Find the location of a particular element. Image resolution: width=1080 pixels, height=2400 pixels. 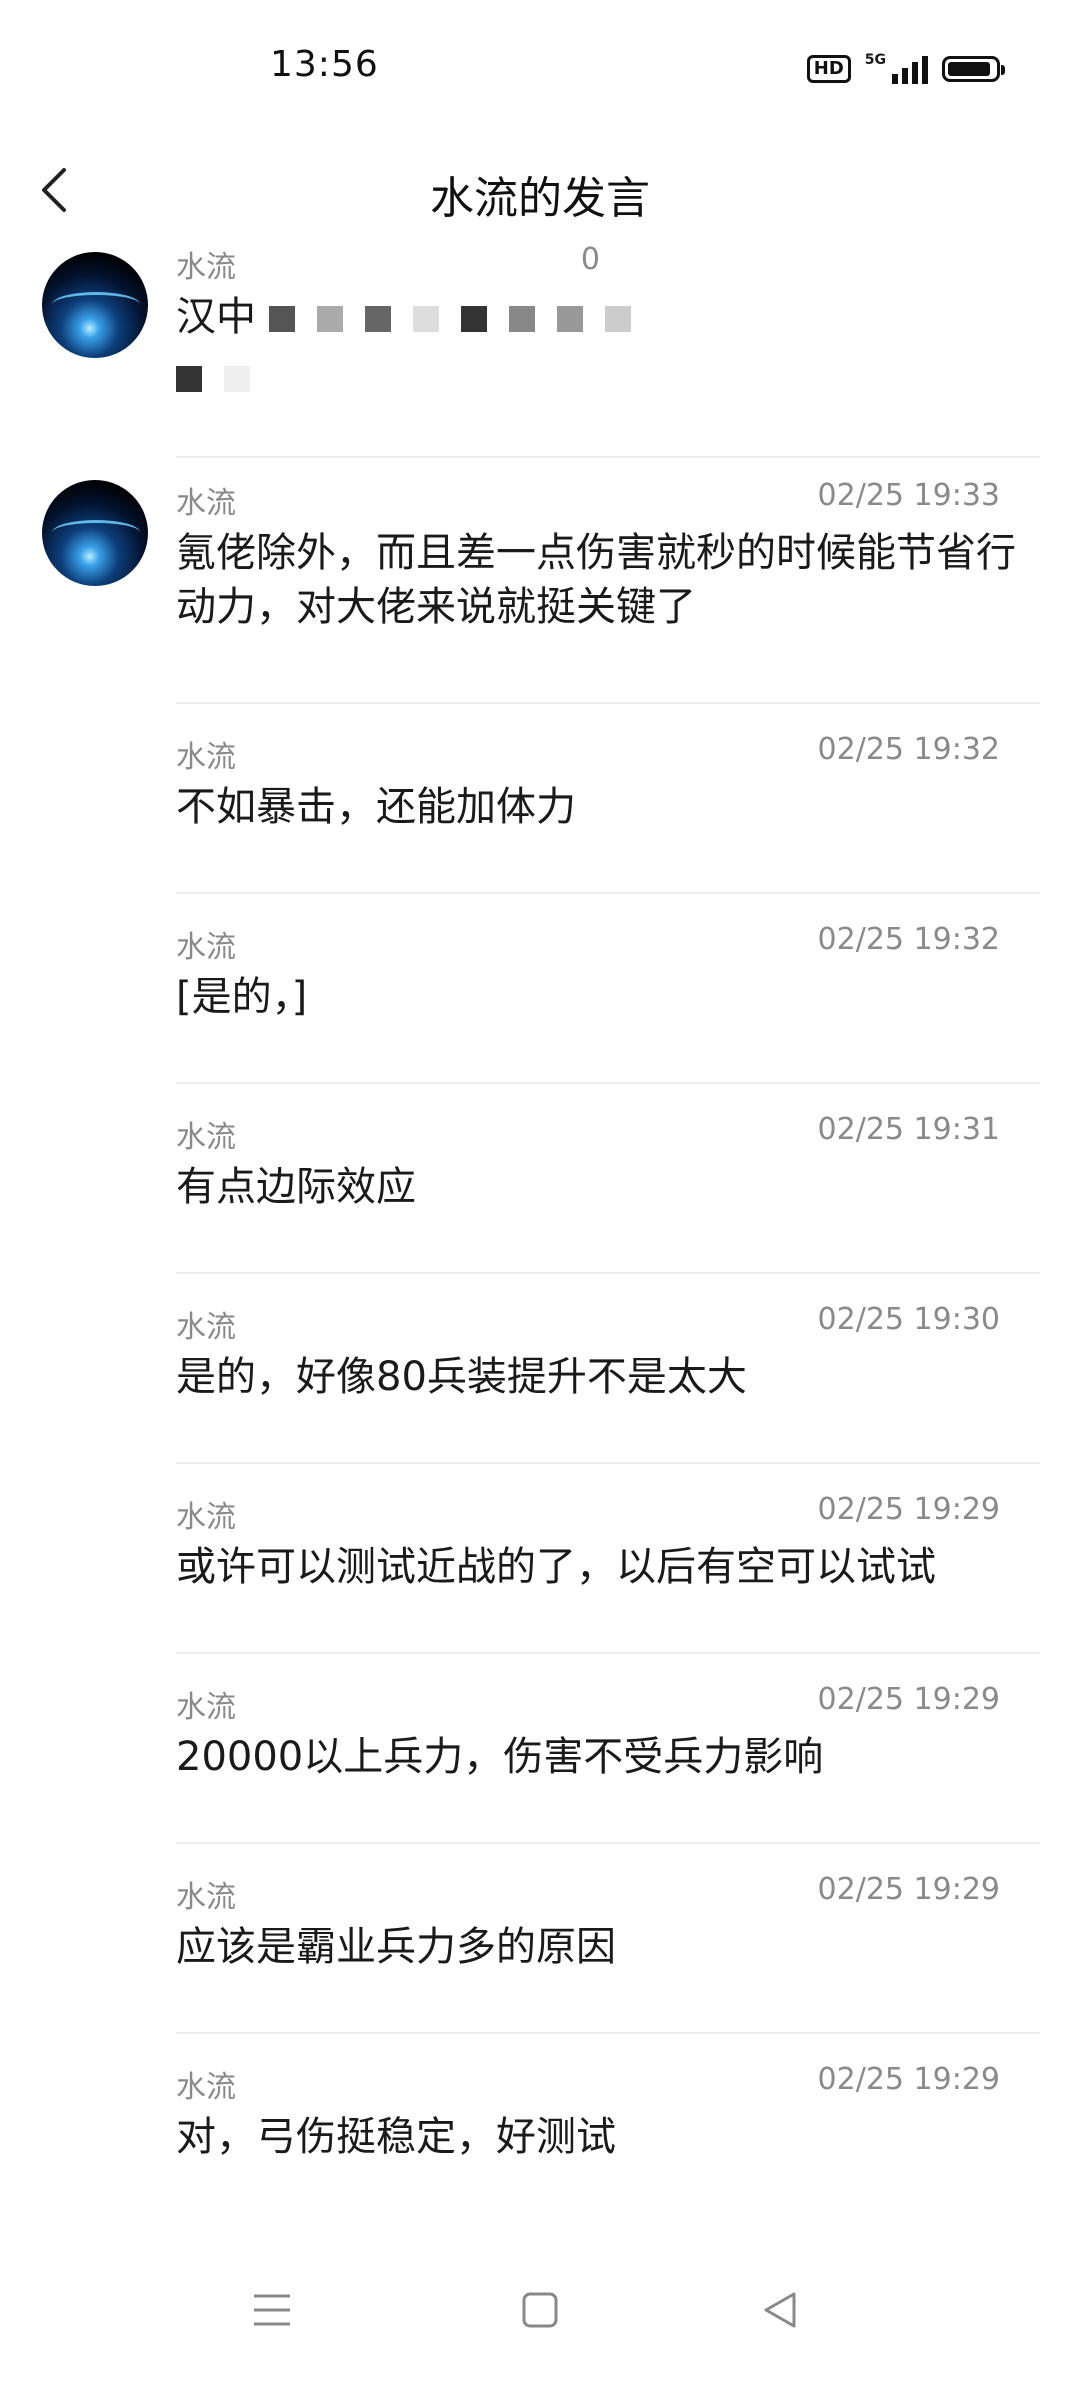

battery-icon is located at coordinates (973, 69).